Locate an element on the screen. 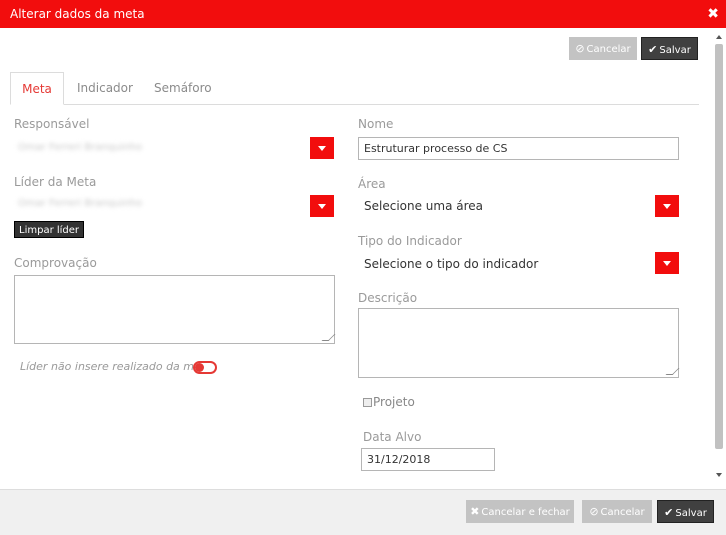 Image resolution: width=726 pixels, height=535 pixels. tipo-indicador-dropdown-button is located at coordinates (667, 263).